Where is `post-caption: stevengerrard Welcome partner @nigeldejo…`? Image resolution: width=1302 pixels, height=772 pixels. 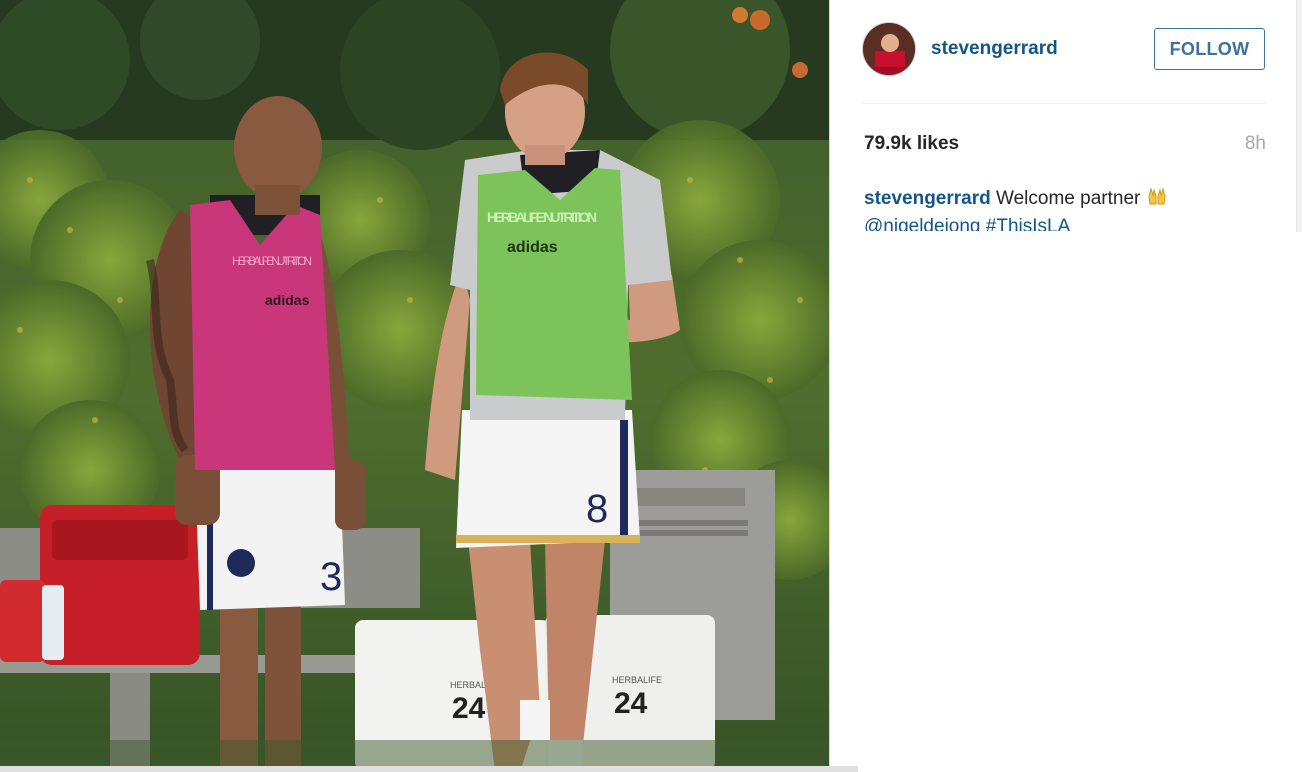
post-caption: stevengerrard Welcome partner @nigeldejo… is located at coordinates (1064, 208).